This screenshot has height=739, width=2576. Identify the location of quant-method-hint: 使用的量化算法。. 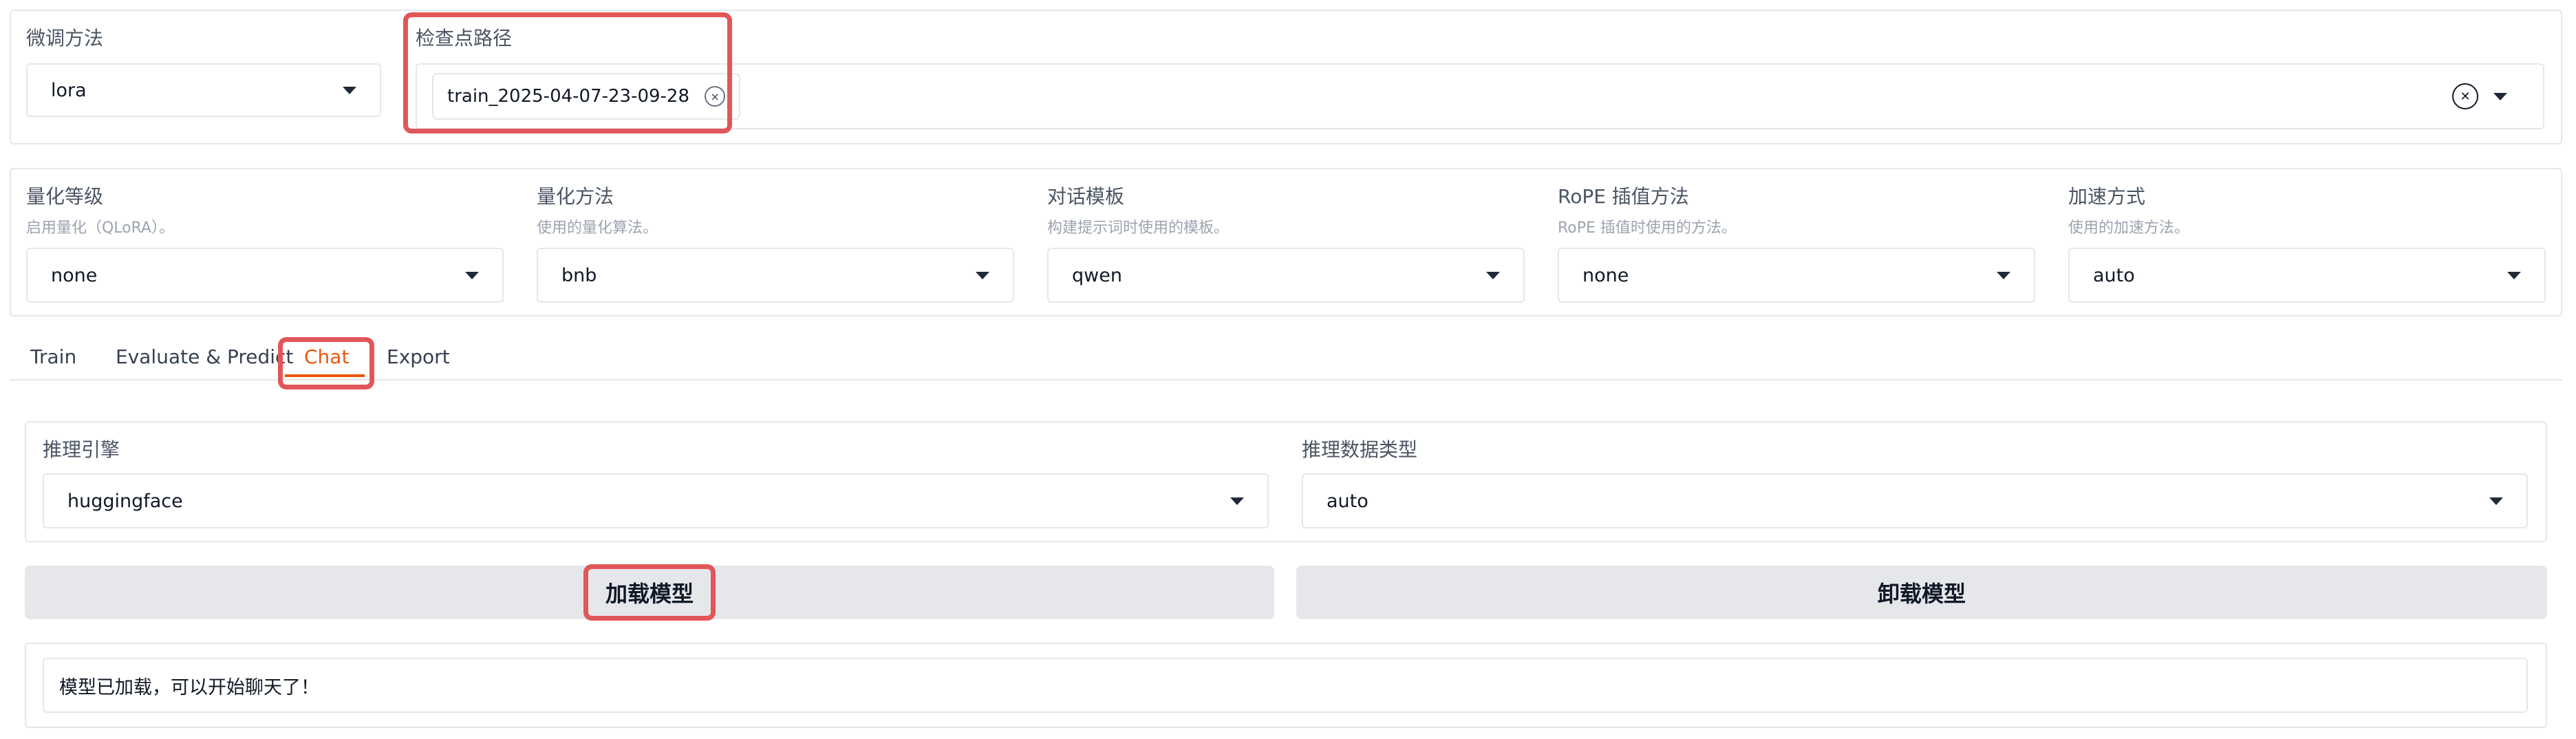
(598, 228).